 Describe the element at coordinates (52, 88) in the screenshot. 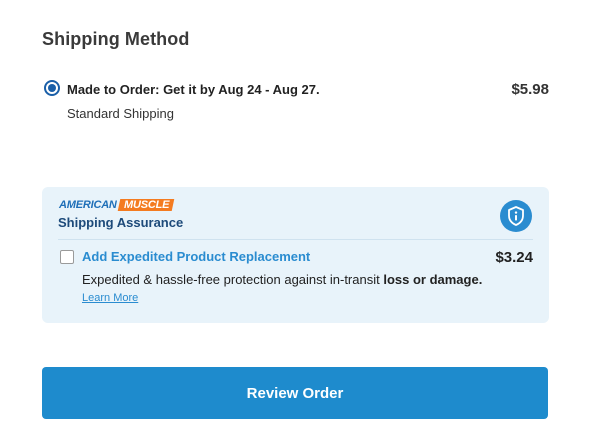

I see `shipping-radio` at that location.